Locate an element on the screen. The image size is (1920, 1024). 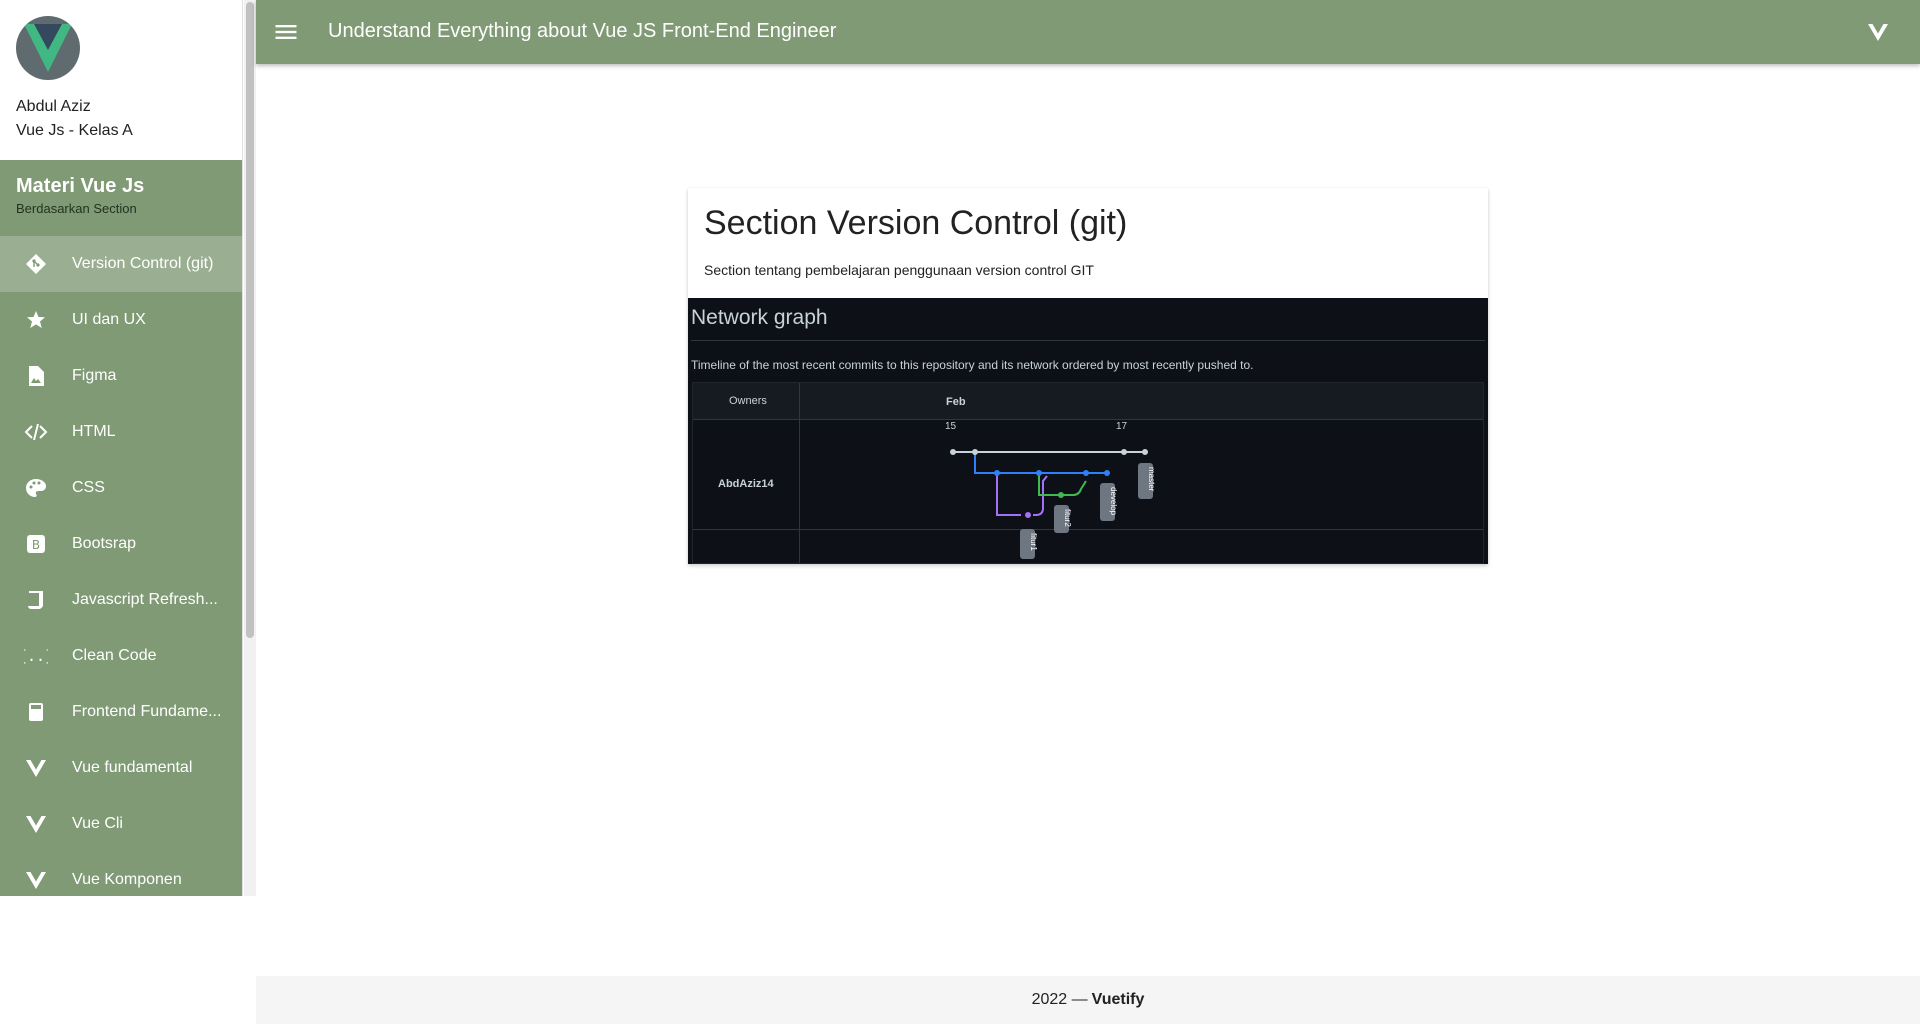
sidebar-item-version-control: Version Control (git) is located at coordinates (121, 264).